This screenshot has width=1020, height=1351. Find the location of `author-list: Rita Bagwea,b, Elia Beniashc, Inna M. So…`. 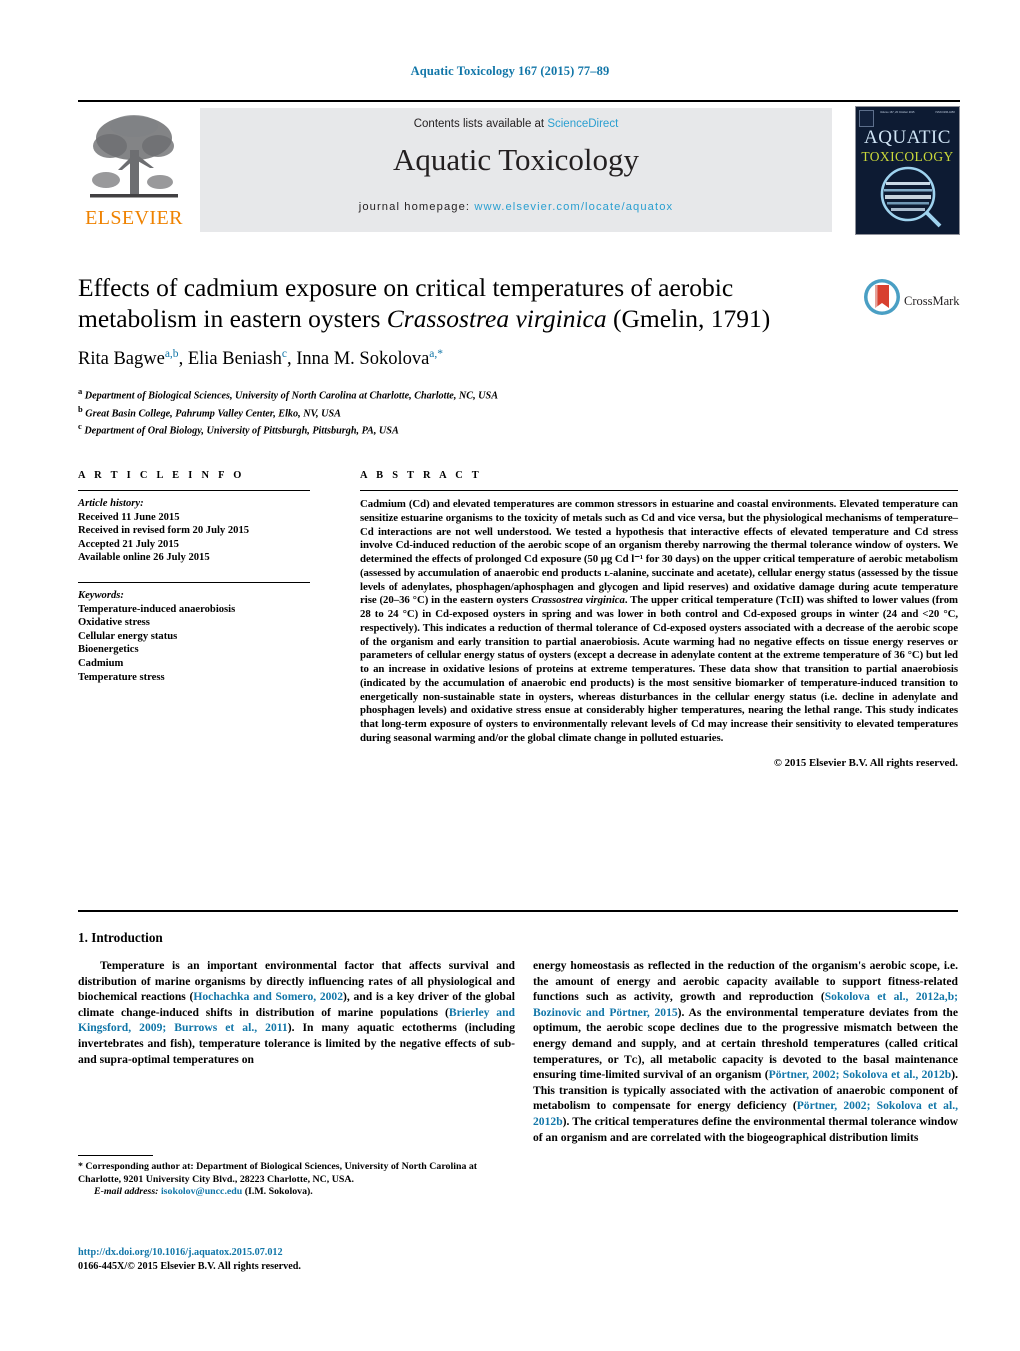

author-list: Rita Bagwea,b, Elia Beniashc, Inna M. So… is located at coordinates (261, 359).